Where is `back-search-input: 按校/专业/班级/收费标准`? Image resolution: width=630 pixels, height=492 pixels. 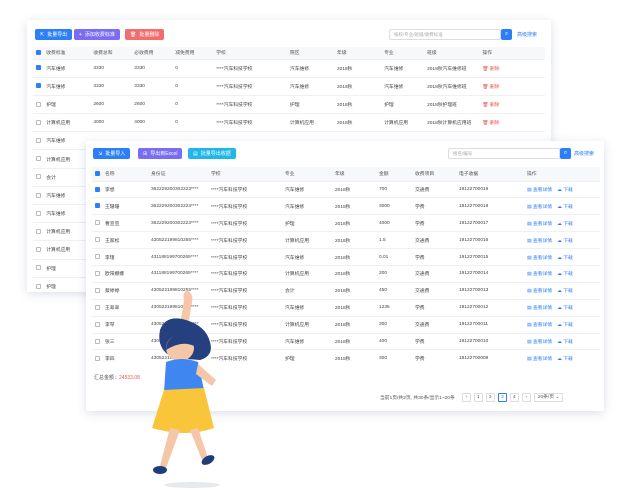
back-search-input: 按校/专业/班级/收费标准 is located at coordinates (445, 34).